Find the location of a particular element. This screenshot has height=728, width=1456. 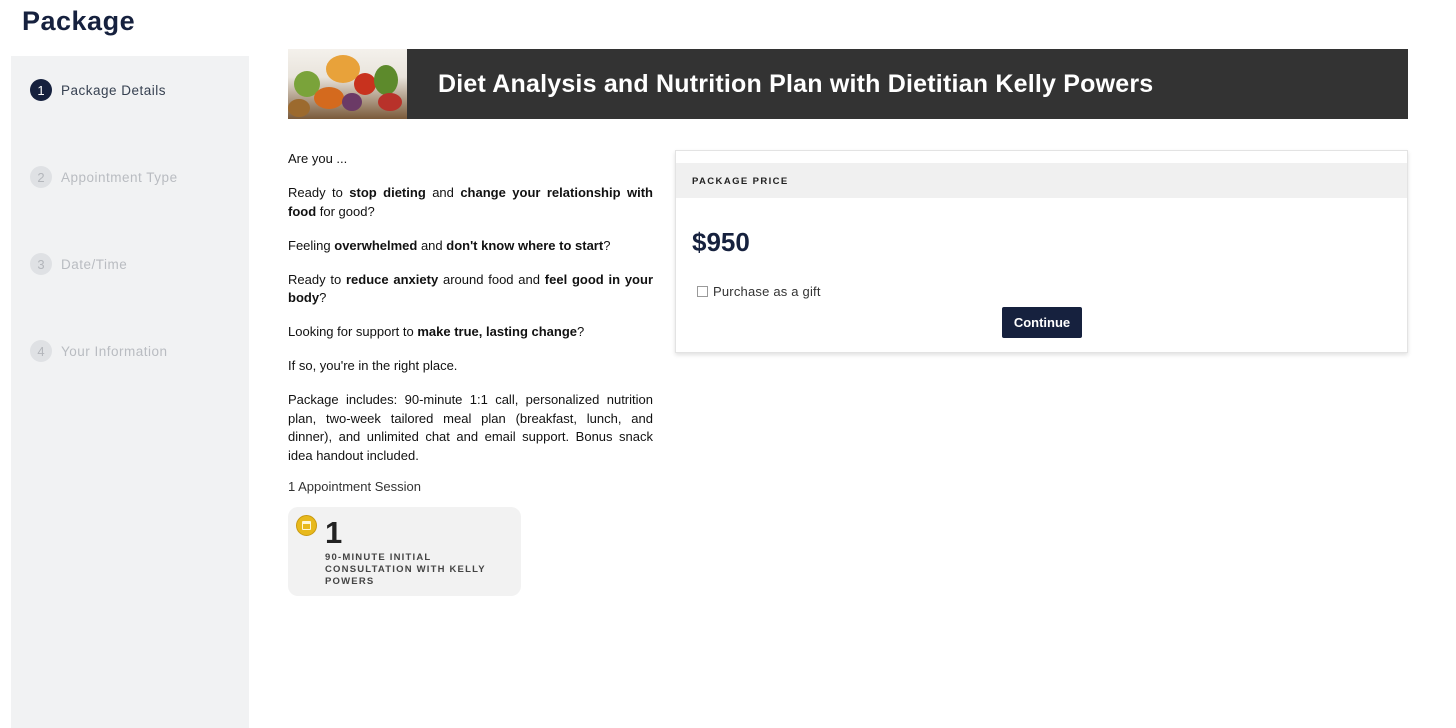

step-appointment-type: 2 Appointment Type is located at coordinates (104, 177).